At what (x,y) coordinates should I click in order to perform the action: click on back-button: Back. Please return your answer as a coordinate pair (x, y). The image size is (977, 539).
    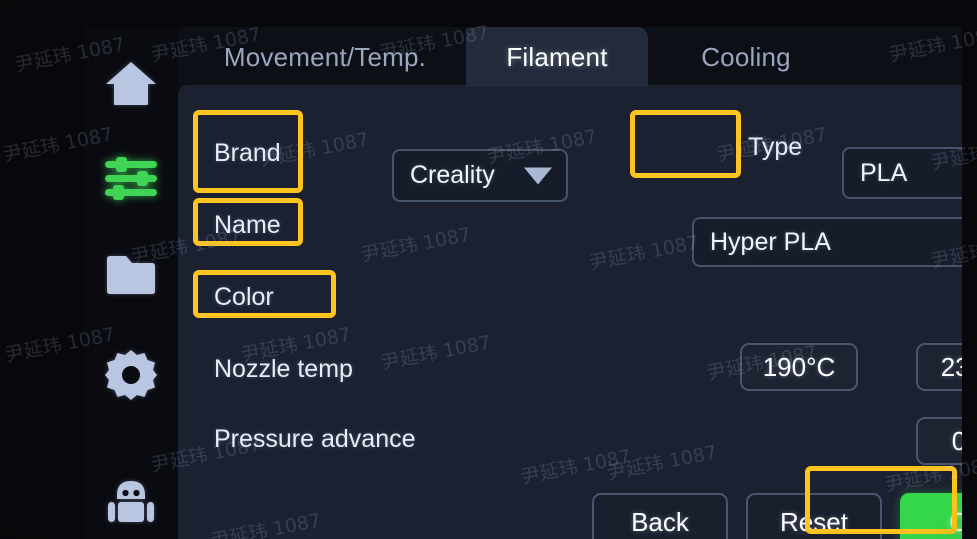
    Looking at the image, I should click on (660, 516).